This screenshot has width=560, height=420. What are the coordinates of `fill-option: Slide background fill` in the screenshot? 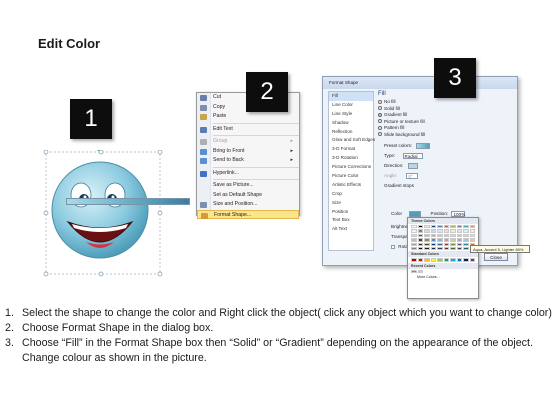 It's located at (446, 135).